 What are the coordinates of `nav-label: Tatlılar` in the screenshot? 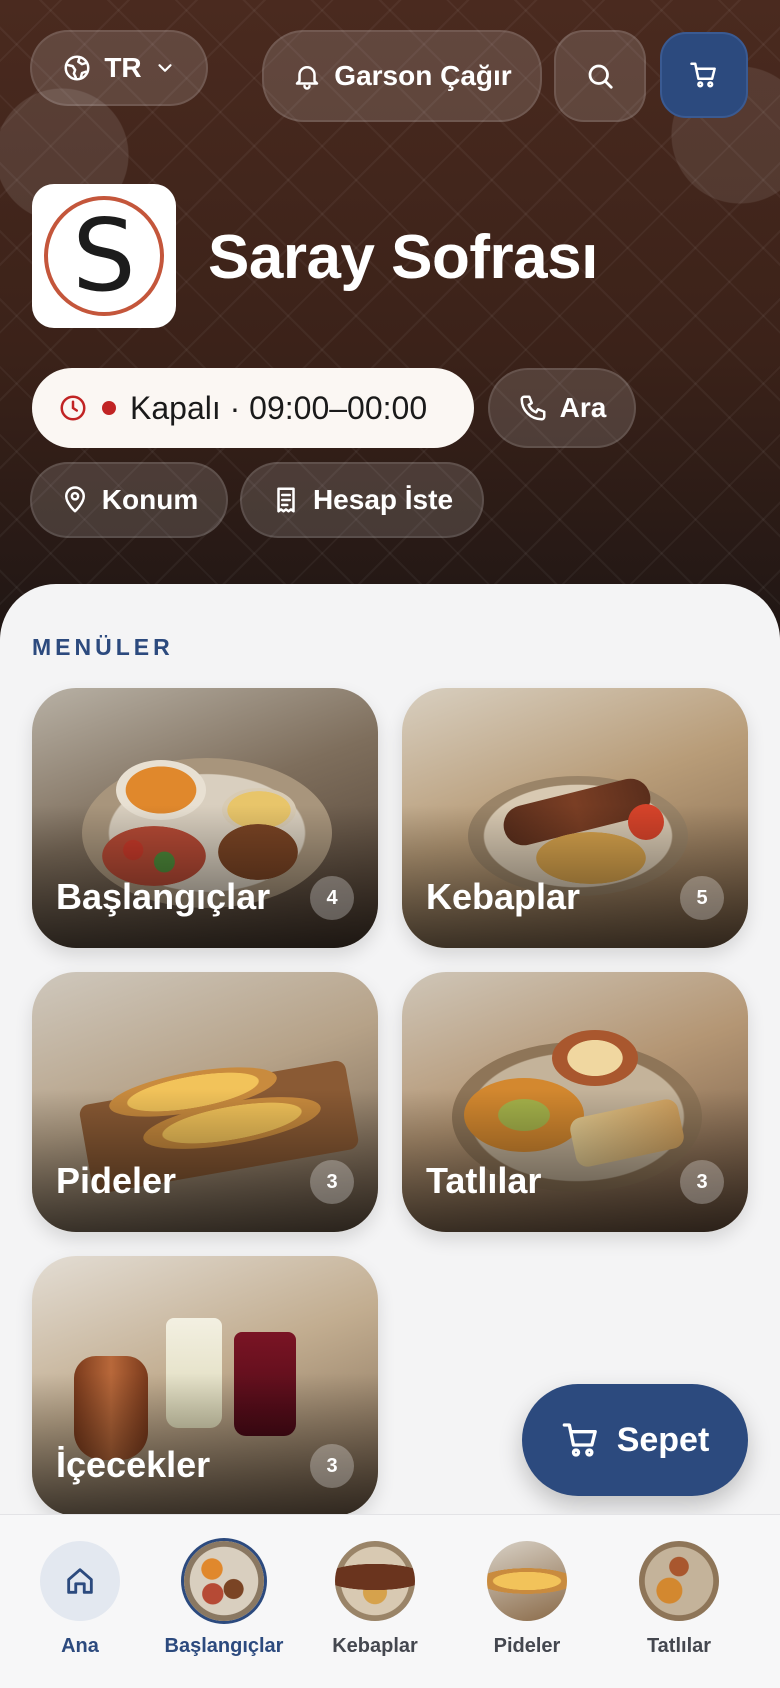 It's located at (679, 1646).